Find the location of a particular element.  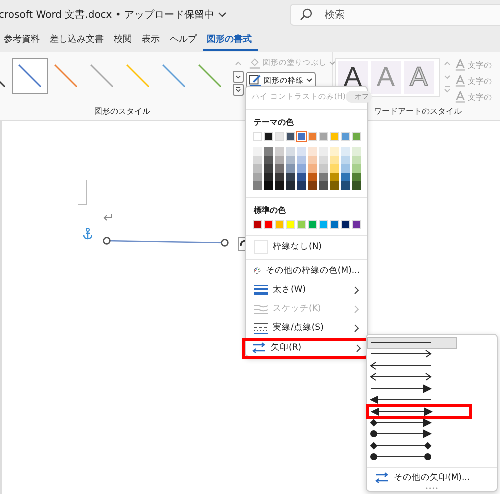

ribbon-tab: 参考資料 is located at coordinates (23, 41).